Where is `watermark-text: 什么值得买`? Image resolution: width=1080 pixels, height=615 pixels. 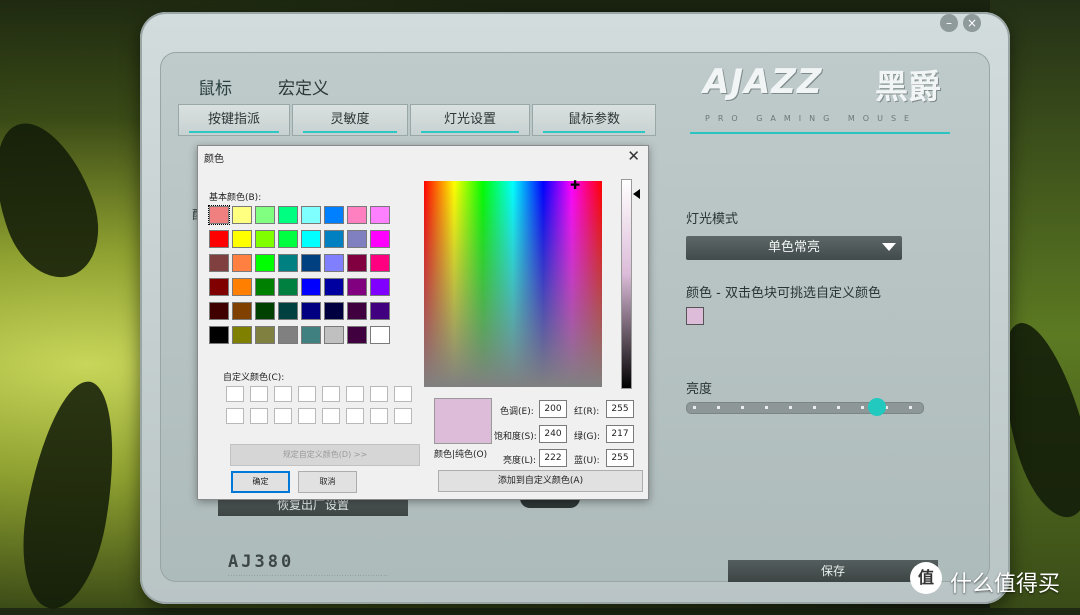
watermark-text: 什么值得买 is located at coordinates (1005, 584).